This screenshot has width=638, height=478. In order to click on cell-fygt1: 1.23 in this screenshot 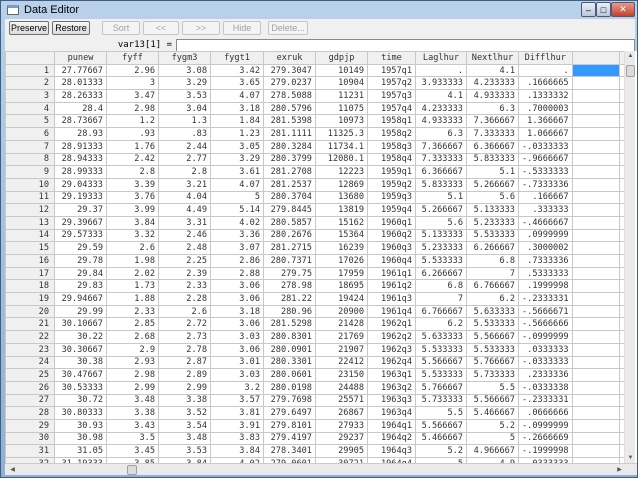, I will do `click(237, 134)`.